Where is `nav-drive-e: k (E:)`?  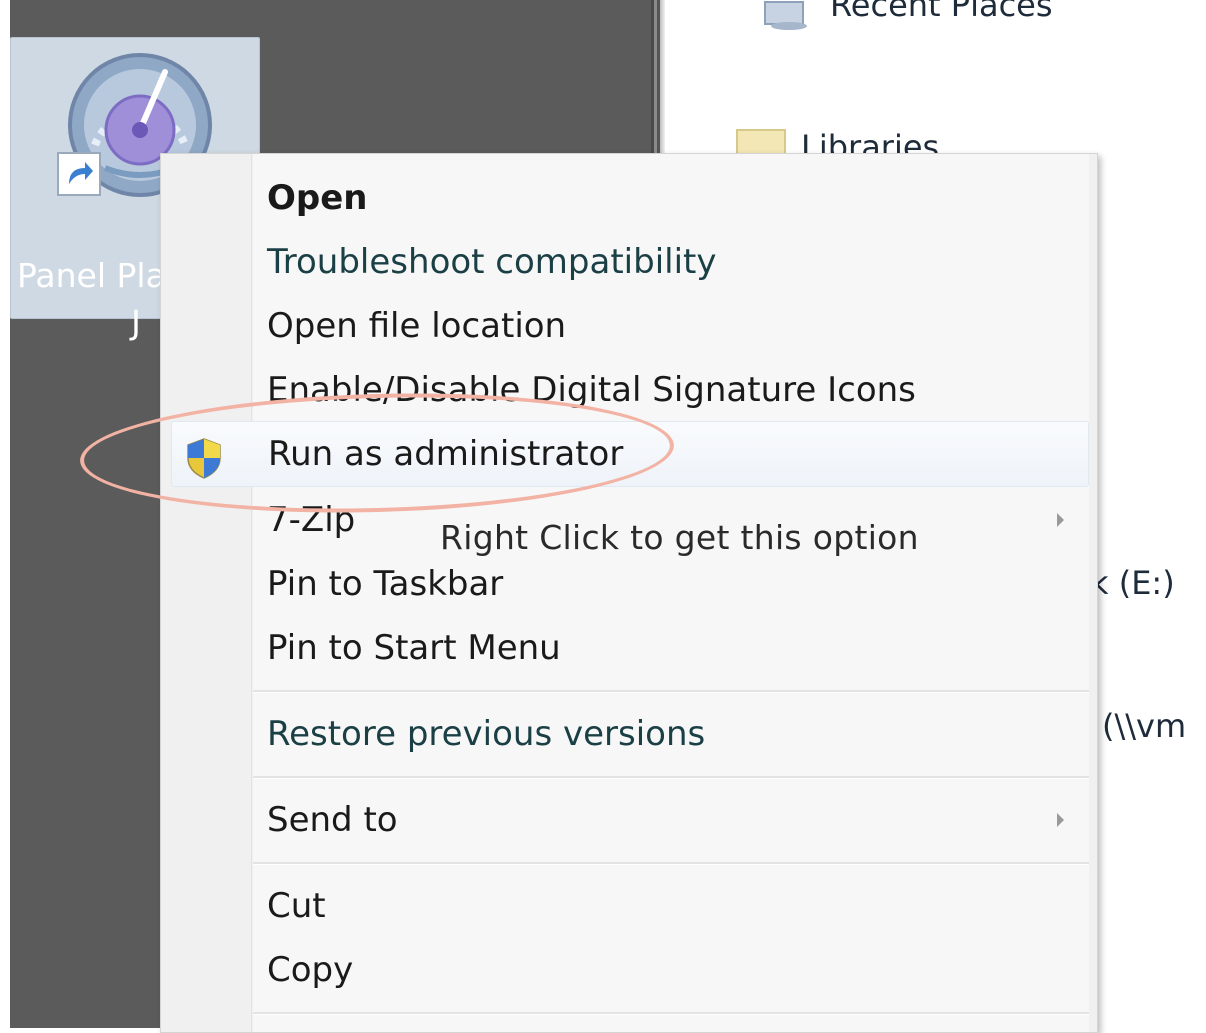
nav-drive-e: k (E:) is located at coordinates (1132, 583).